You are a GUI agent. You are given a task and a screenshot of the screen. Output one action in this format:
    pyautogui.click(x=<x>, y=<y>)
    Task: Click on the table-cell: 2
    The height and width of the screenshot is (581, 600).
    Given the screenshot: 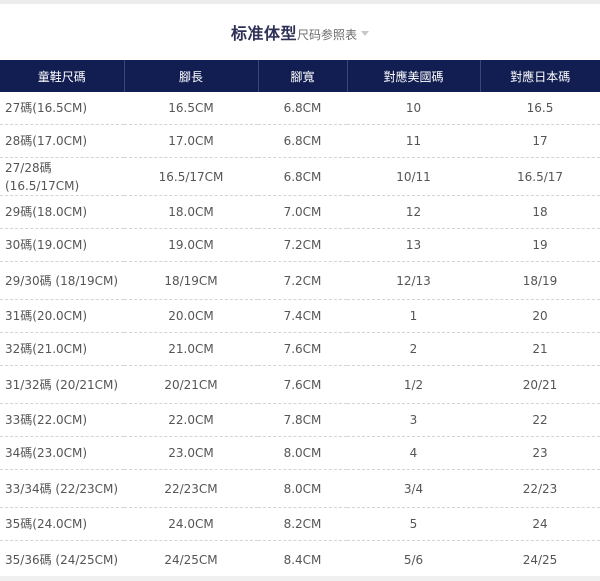 What is the action you would take?
    pyautogui.click(x=413, y=349)
    